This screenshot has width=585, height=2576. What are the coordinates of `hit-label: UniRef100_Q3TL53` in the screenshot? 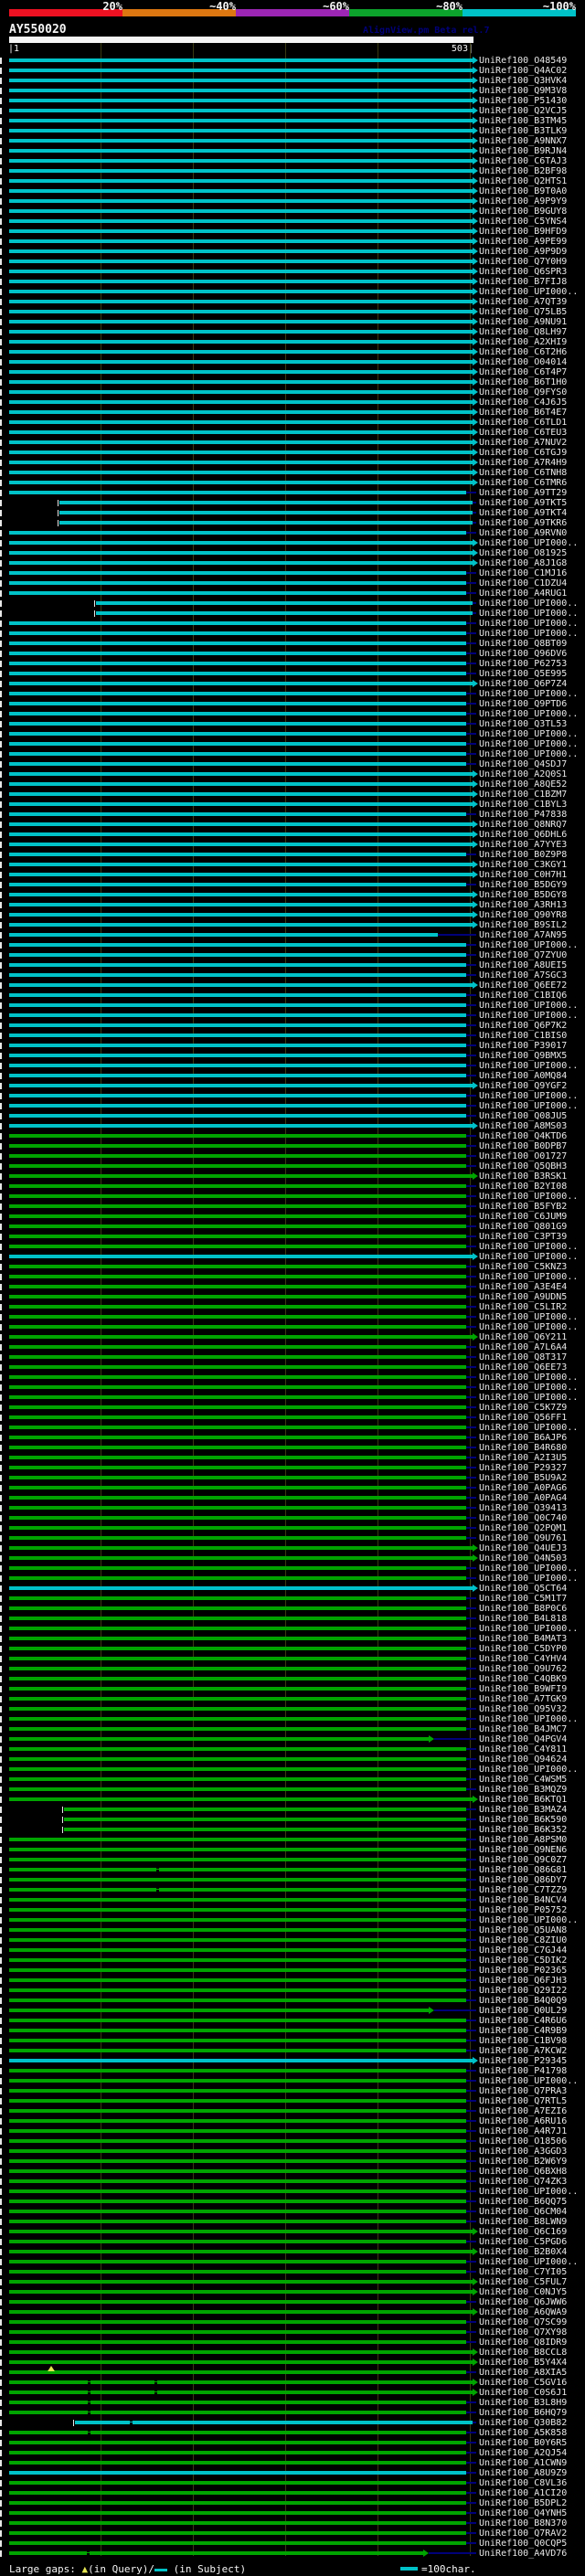 It's located at (523, 724).